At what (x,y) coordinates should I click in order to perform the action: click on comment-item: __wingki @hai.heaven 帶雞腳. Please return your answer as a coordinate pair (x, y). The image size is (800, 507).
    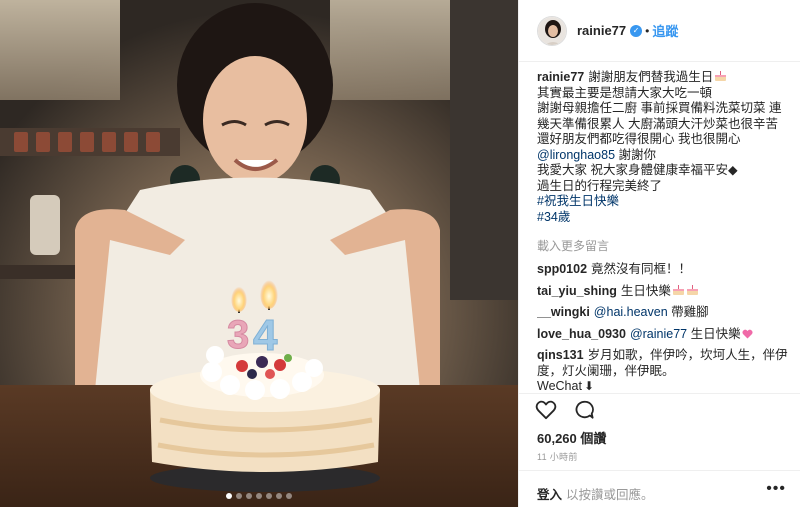
    Looking at the image, I should click on (663, 313).